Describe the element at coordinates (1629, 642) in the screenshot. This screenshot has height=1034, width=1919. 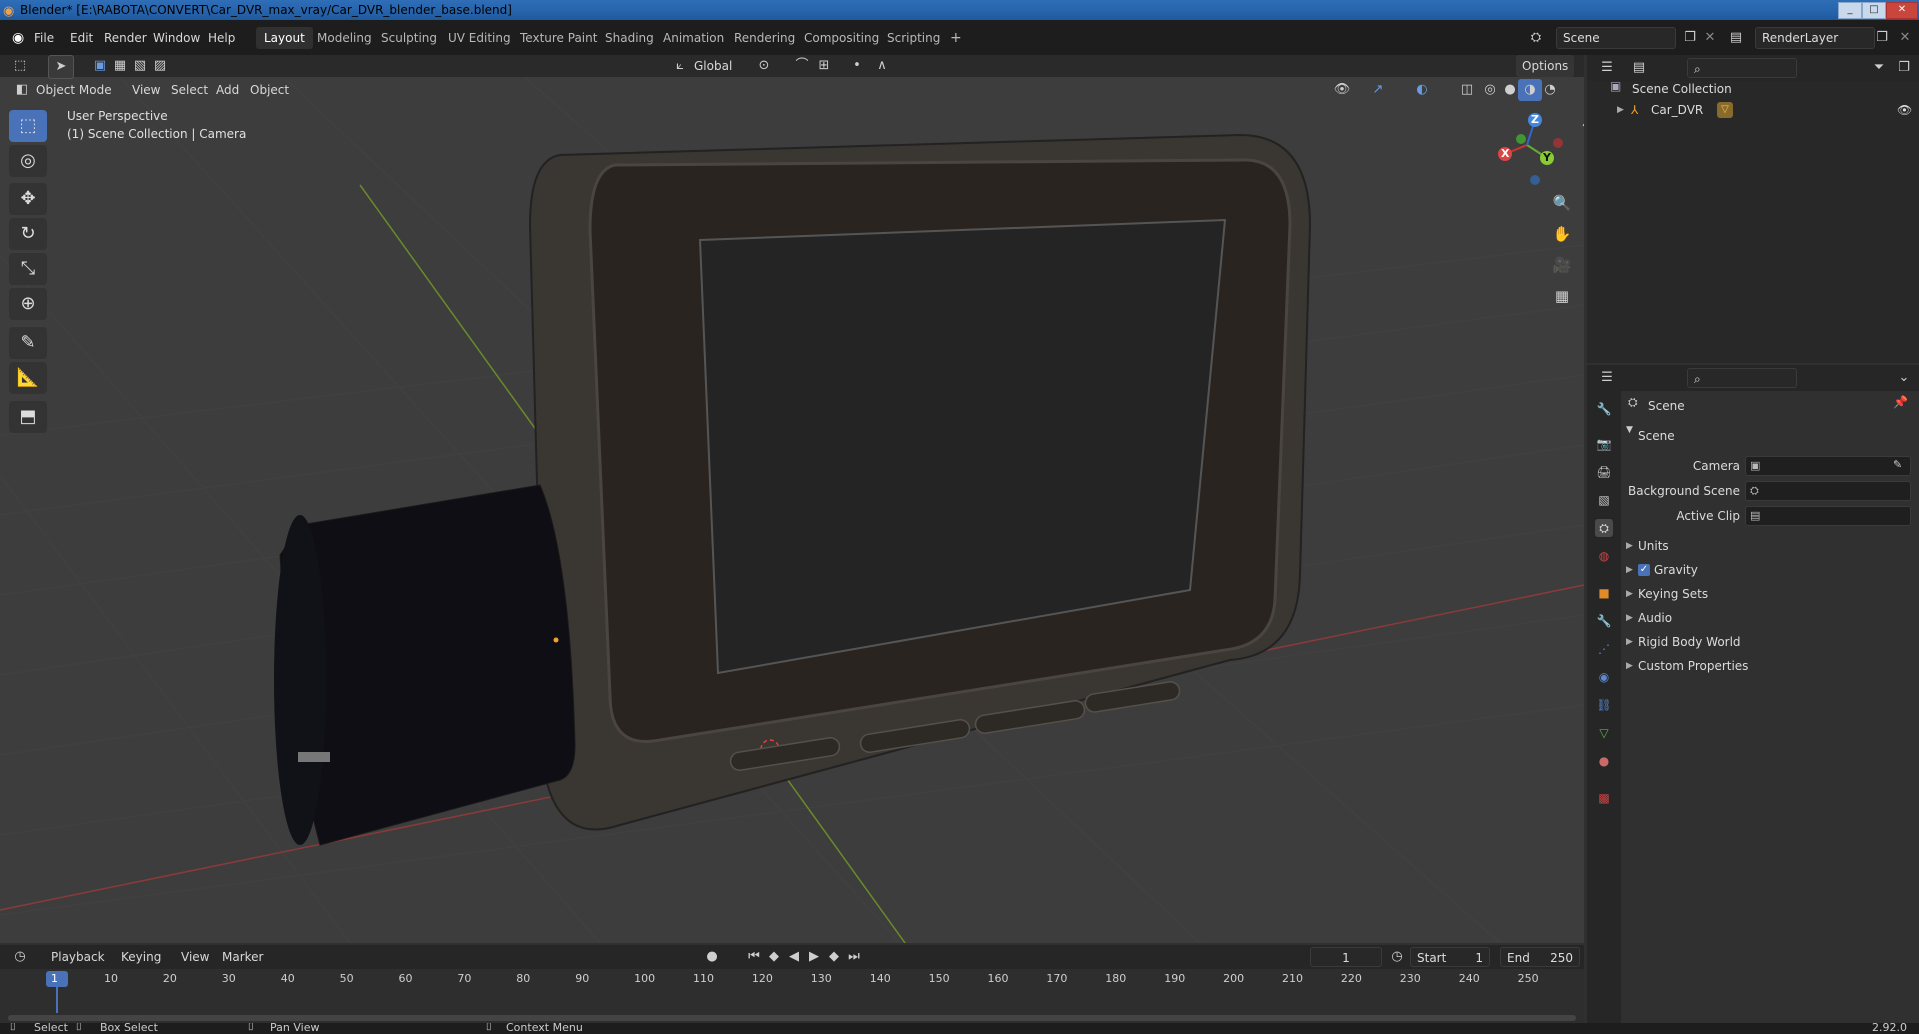
I see `rigid-body-expand-icon: ▶` at that location.